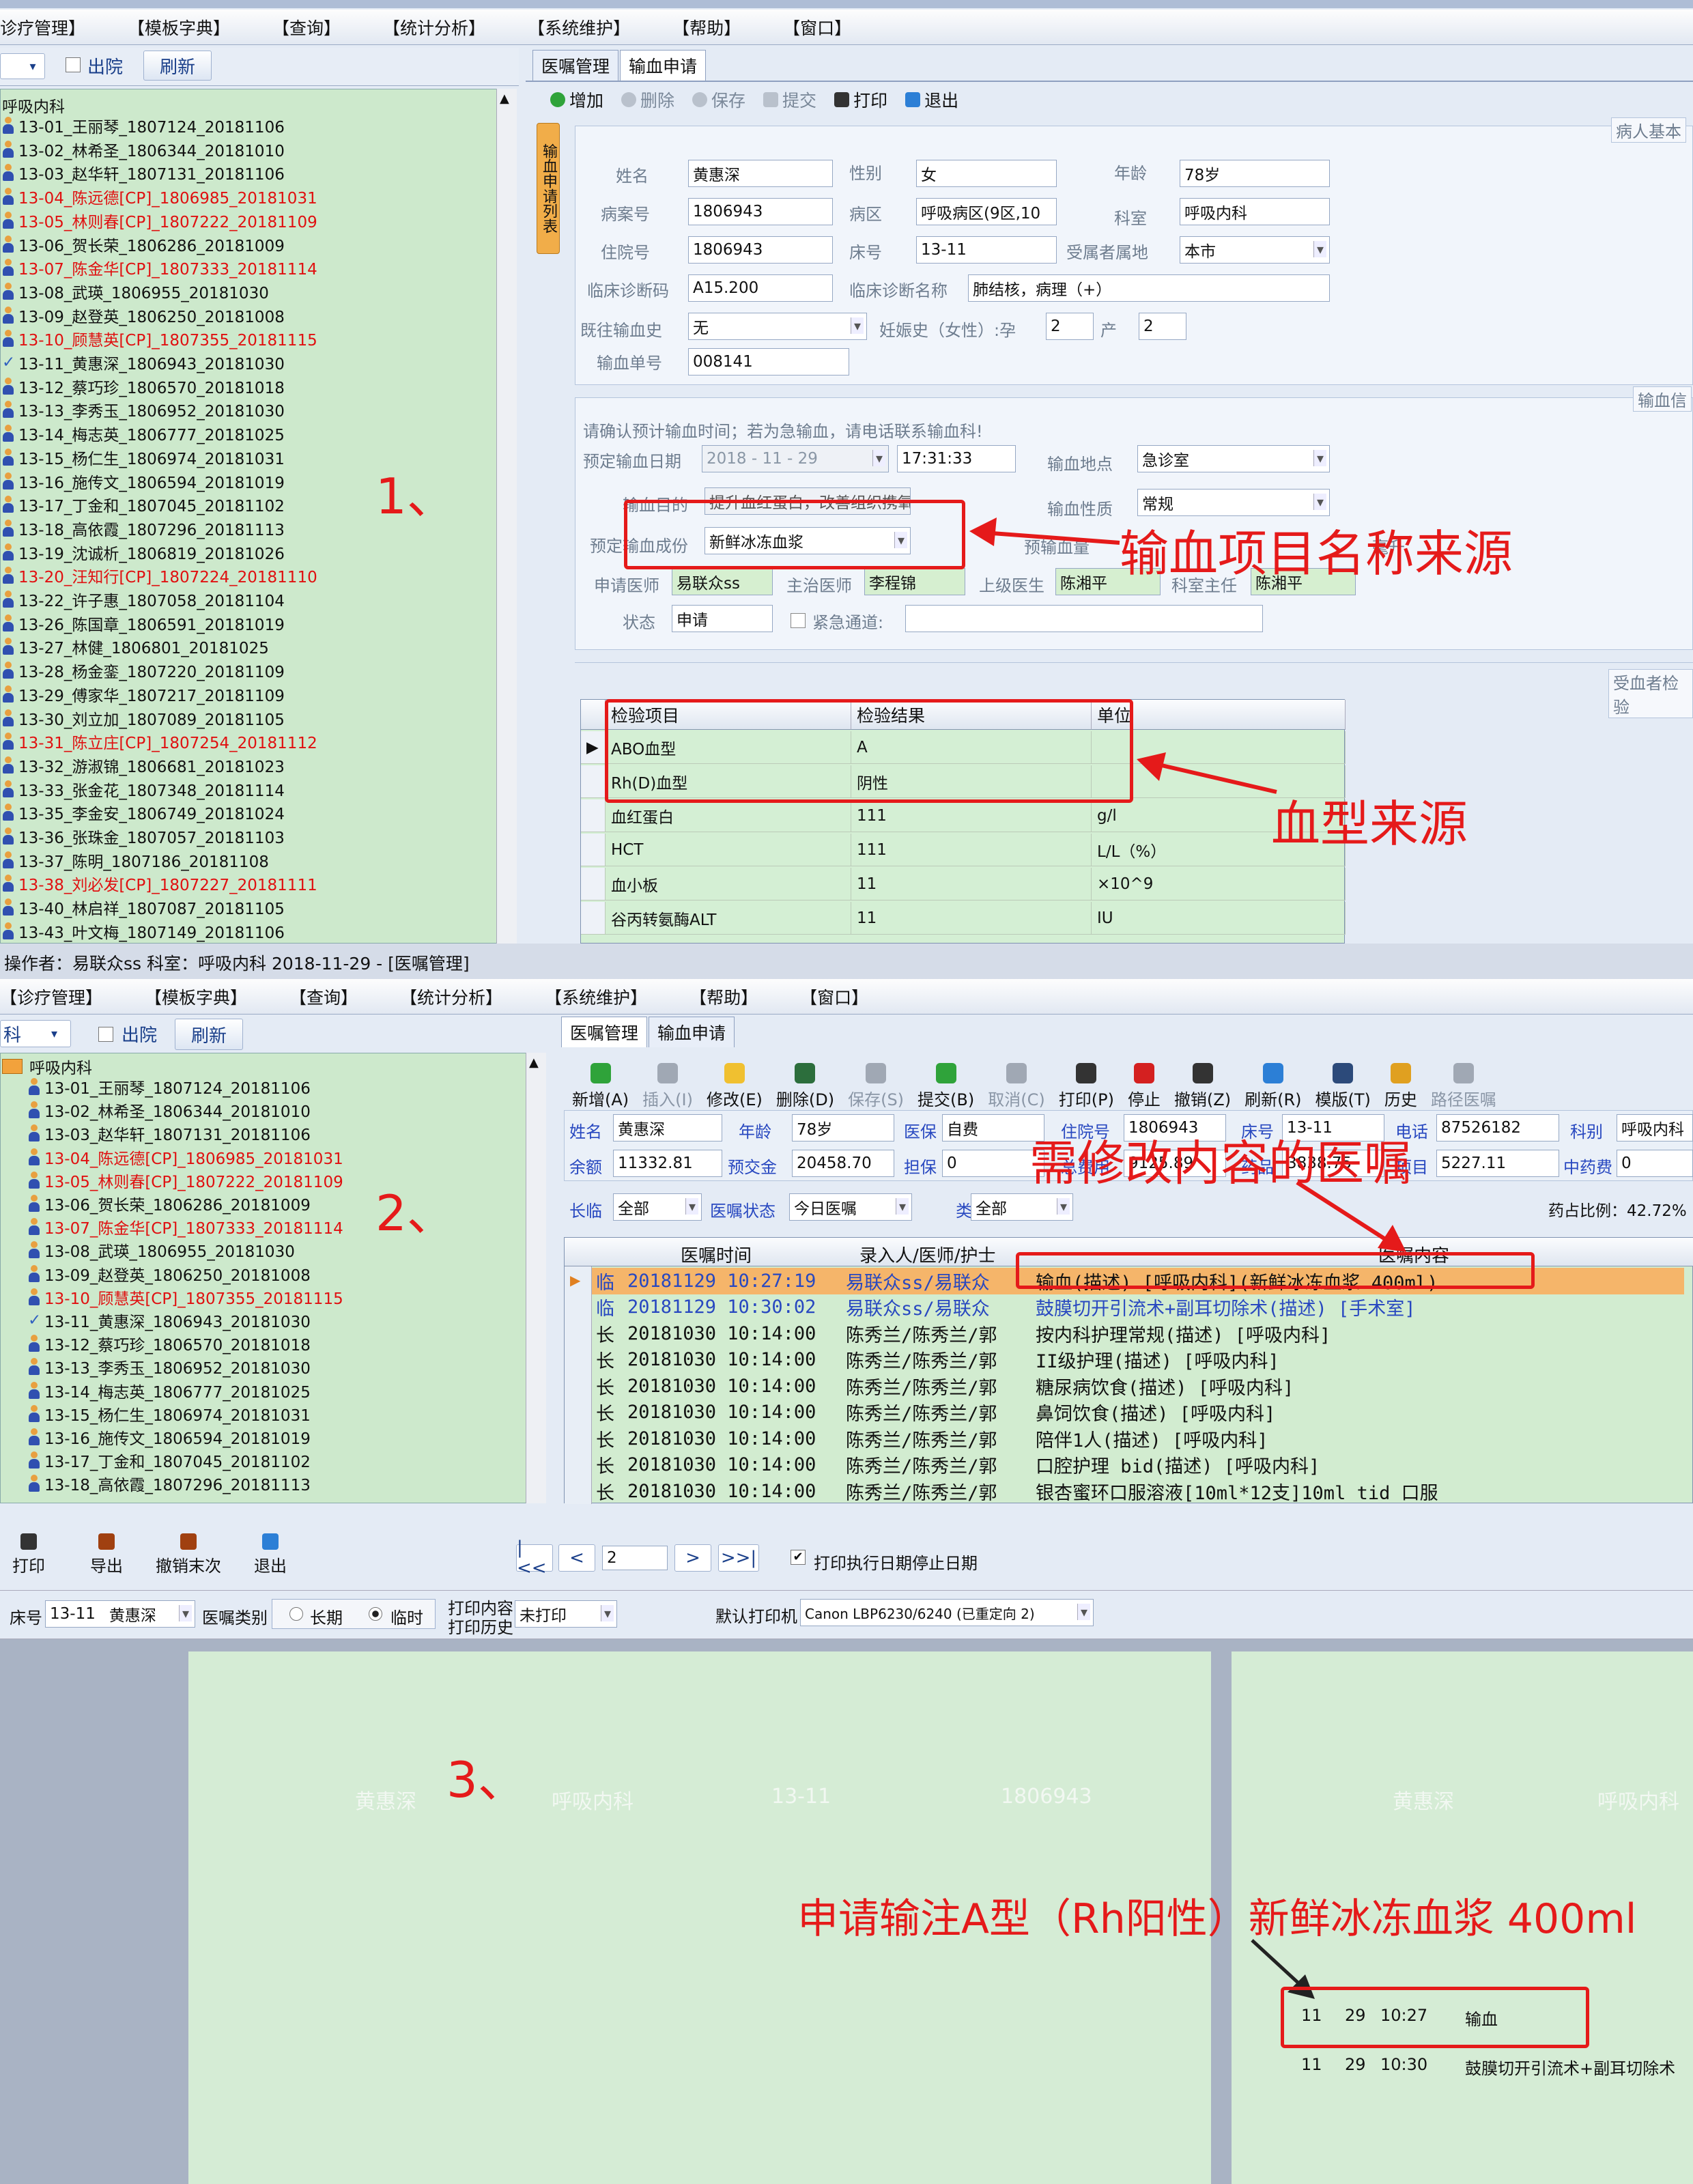 Image resolution: width=1693 pixels, height=2184 pixels. Describe the element at coordinates (635, 1558) in the screenshot. I see `page-input: 2` at that location.